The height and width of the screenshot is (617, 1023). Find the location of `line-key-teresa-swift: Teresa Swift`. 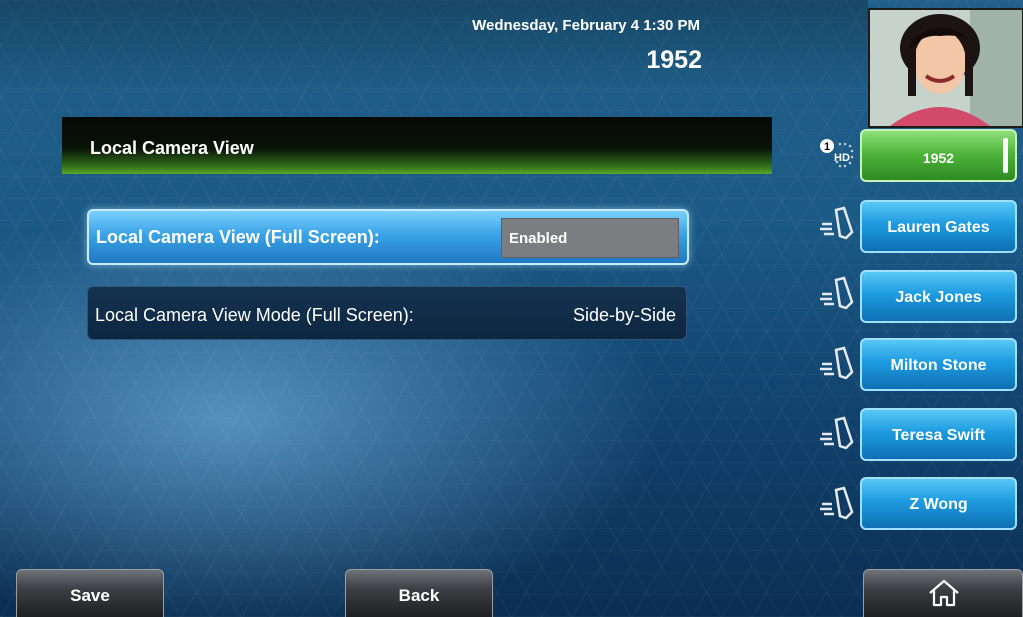

line-key-teresa-swift: Teresa Swift is located at coordinates (938, 434).